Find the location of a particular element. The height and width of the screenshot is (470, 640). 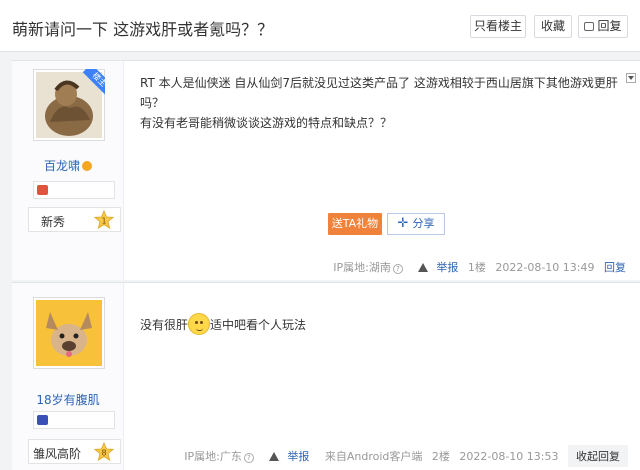

post-line: 有没有老哥能稍微谈谈这游戏的特点和缺点？？ is located at coordinates (266, 123).